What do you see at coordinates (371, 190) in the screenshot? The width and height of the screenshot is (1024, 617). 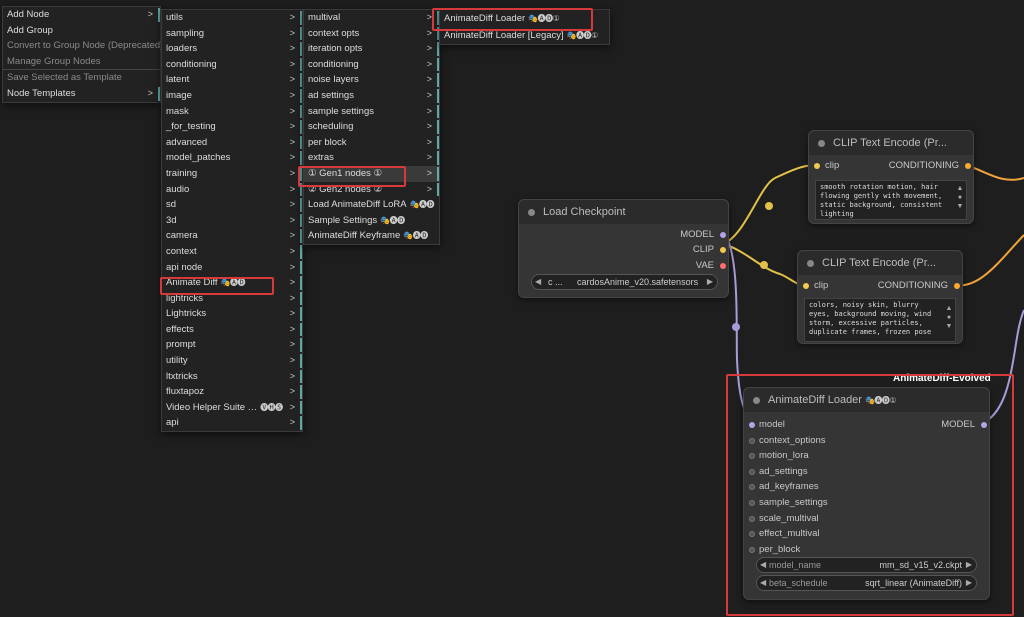 I see `menu-item-gen2-nodes: ② Gen2 nodes ② >` at bounding box center [371, 190].